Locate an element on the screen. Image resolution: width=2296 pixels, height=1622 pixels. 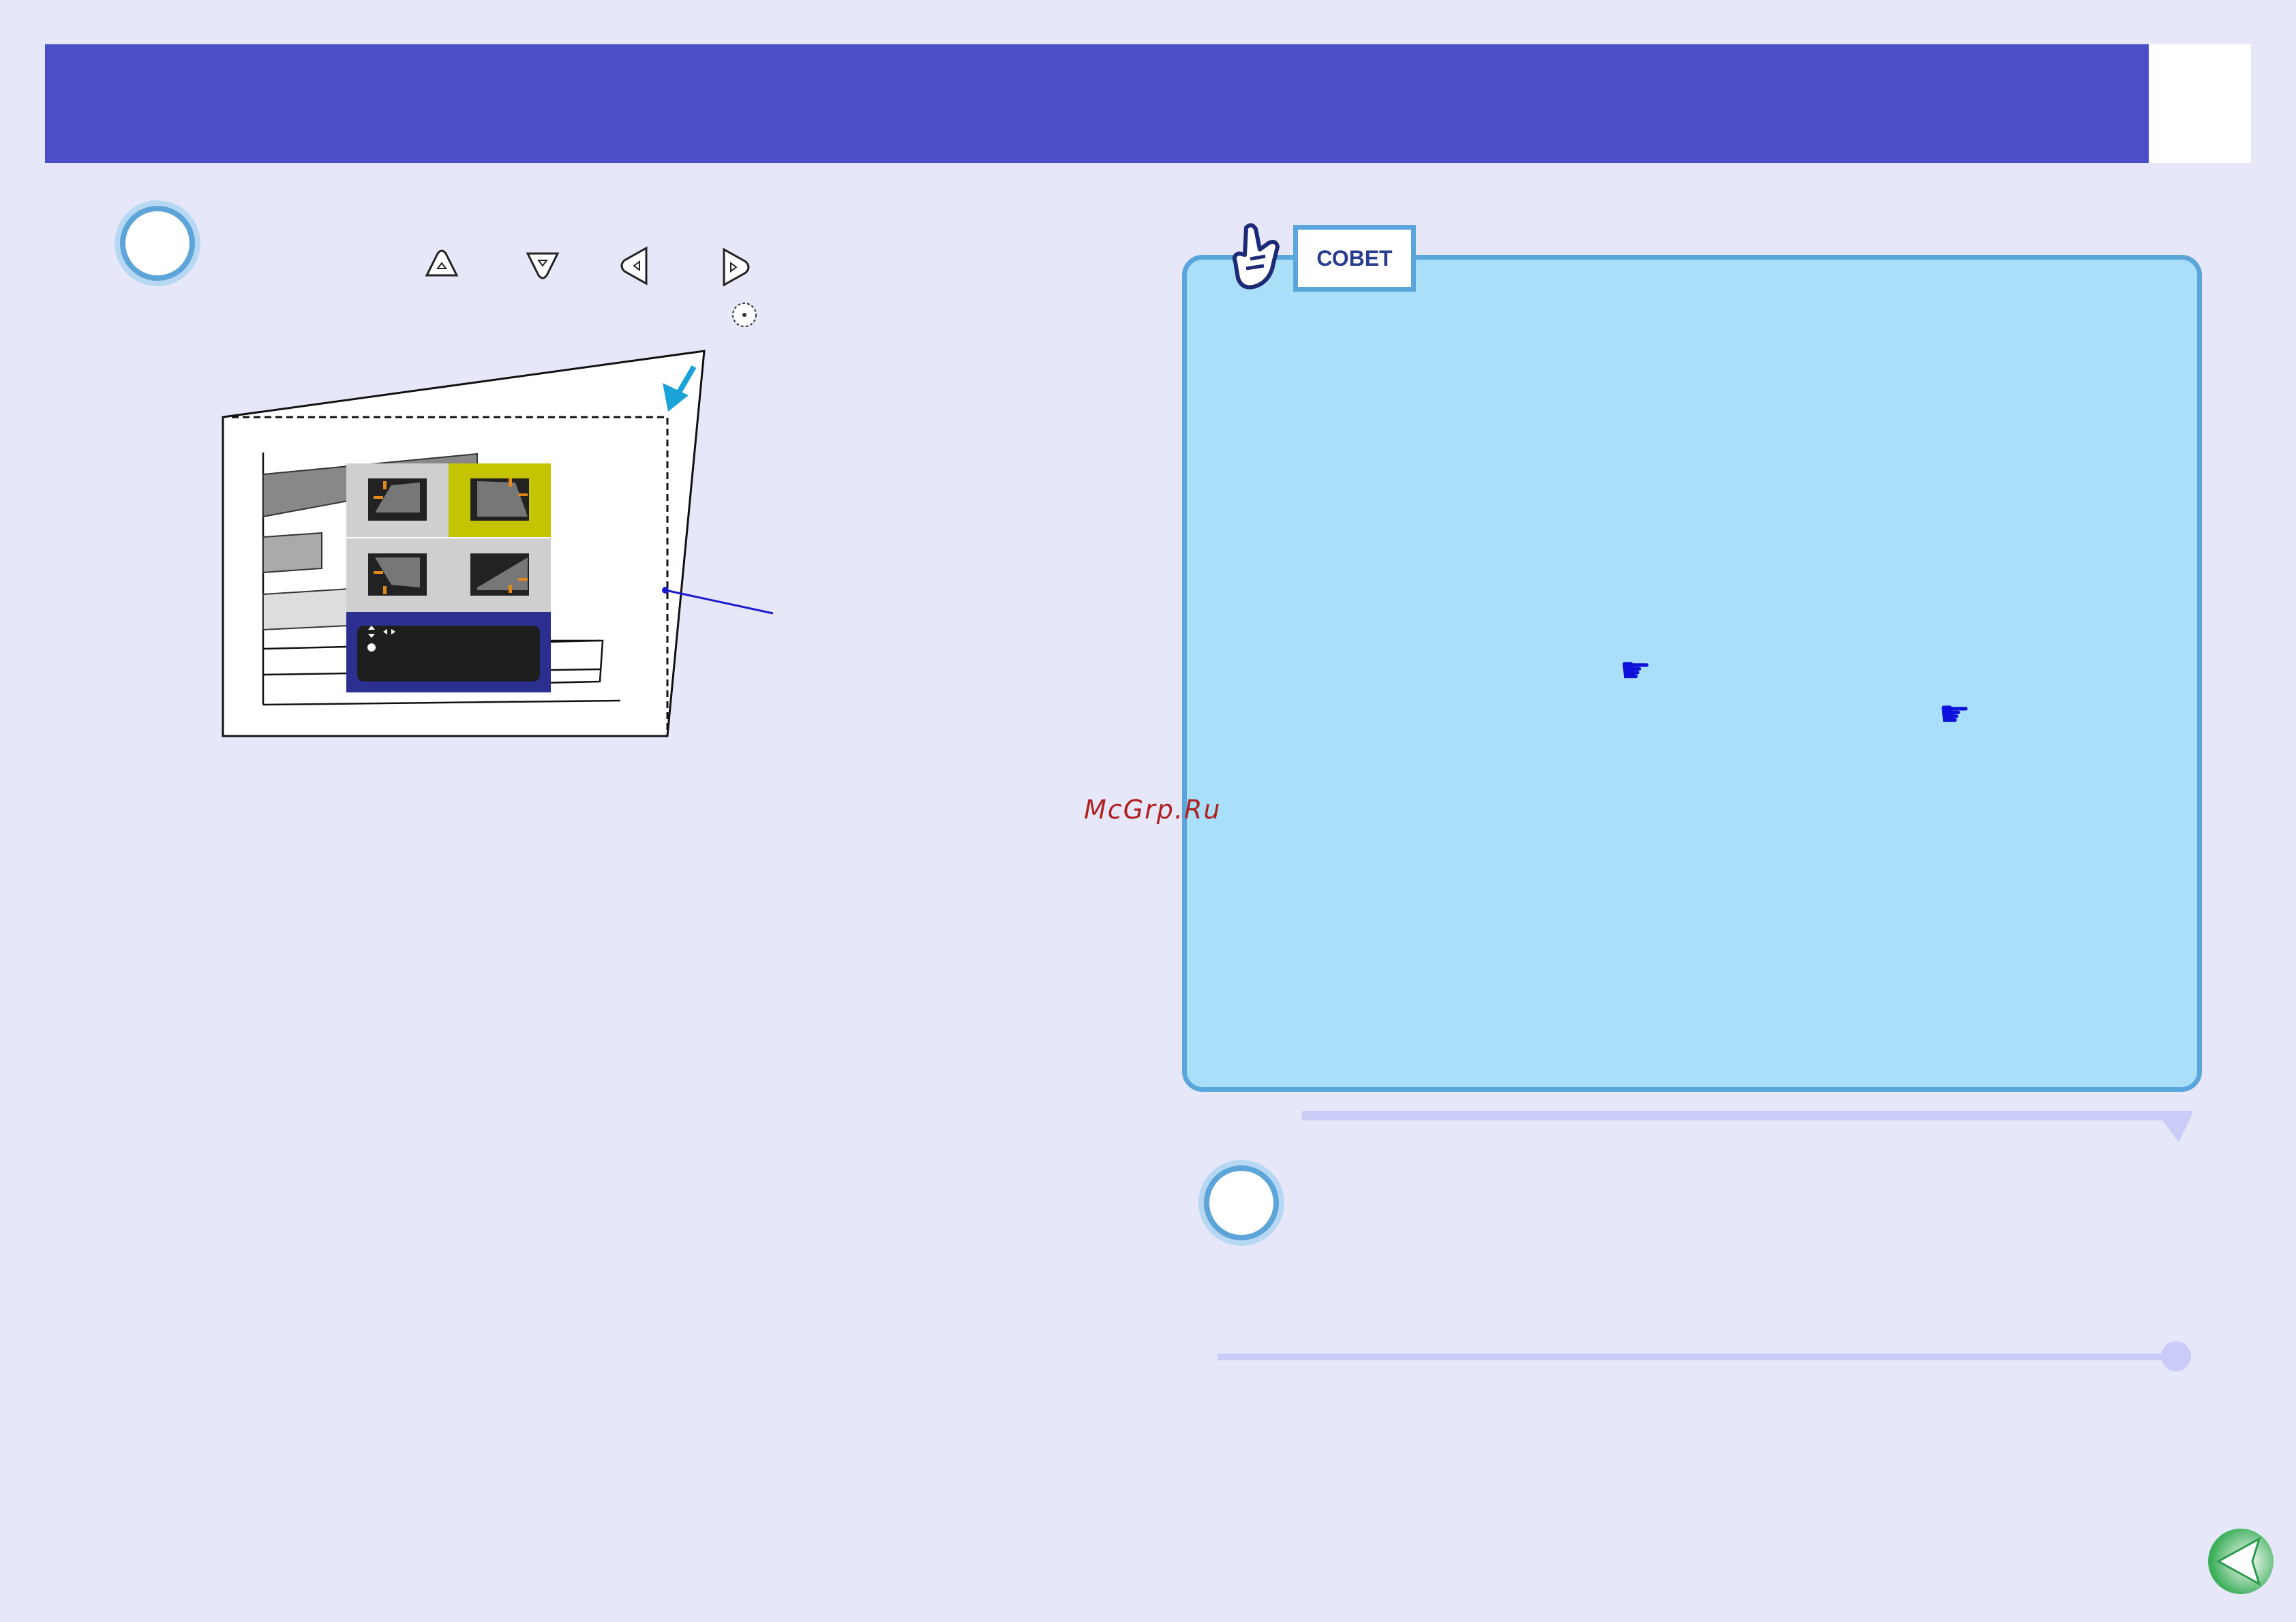
right-arrow-button-icon is located at coordinates (736, 267).